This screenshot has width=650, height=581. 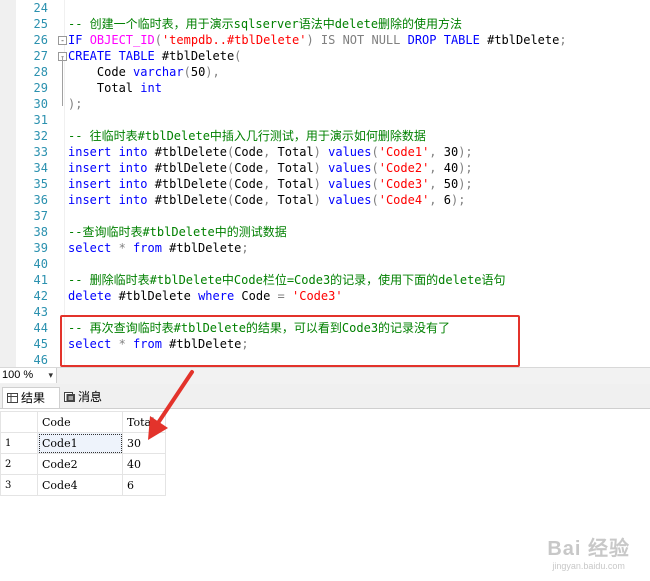 I want to click on message-icon, so click(x=69, y=397).